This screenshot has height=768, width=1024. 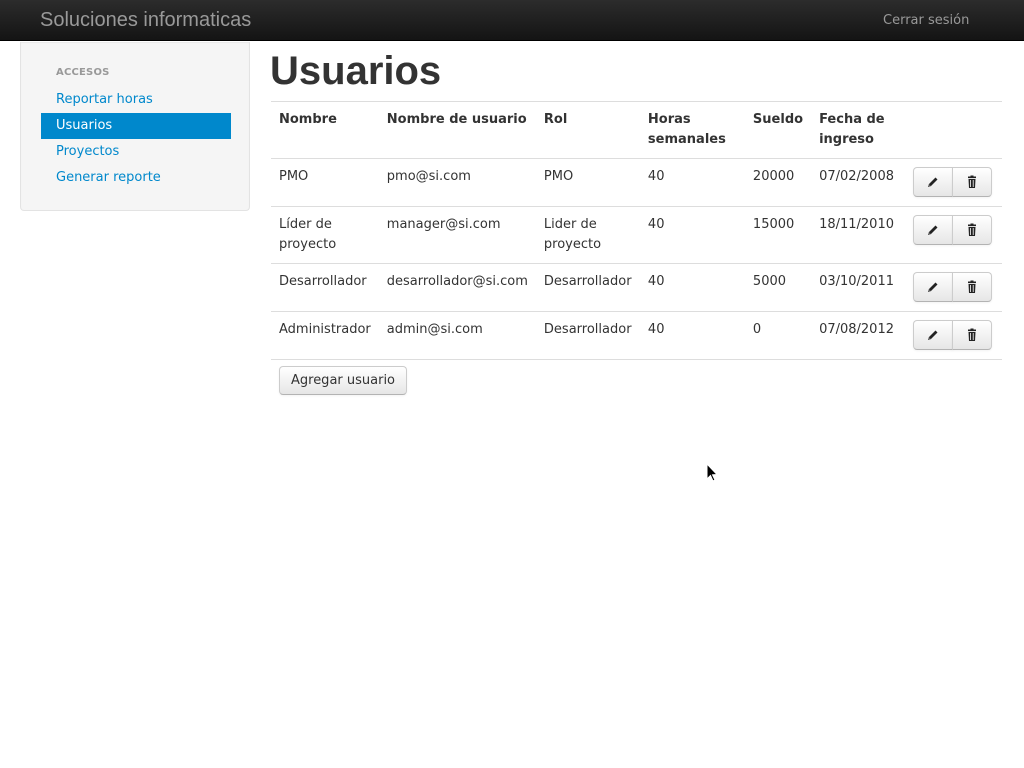 I want to click on sidebar-item-proyectos: Proyectos, so click(x=136, y=152).